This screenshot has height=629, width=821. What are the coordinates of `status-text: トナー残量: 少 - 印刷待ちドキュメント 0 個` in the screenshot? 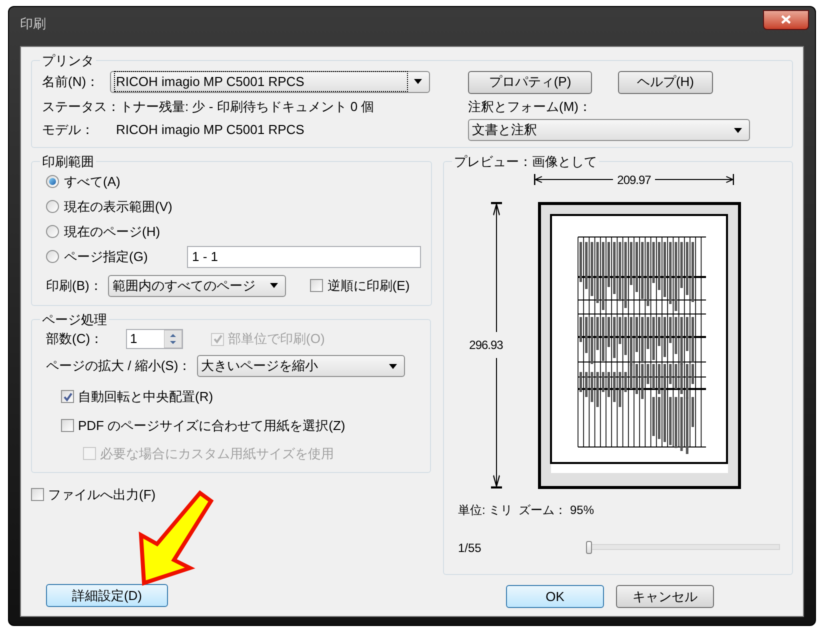 It's located at (247, 107).